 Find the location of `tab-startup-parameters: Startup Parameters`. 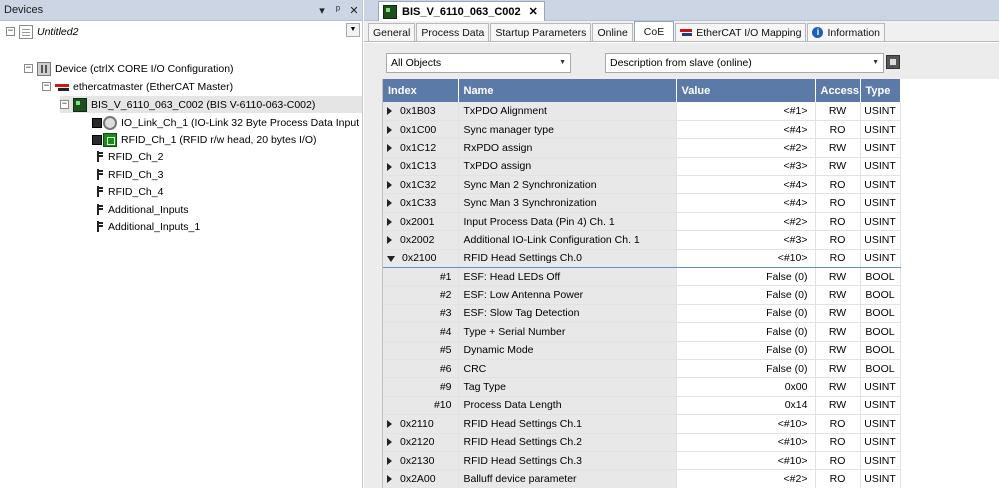

tab-startup-parameters: Startup Parameters is located at coordinates (541, 32).